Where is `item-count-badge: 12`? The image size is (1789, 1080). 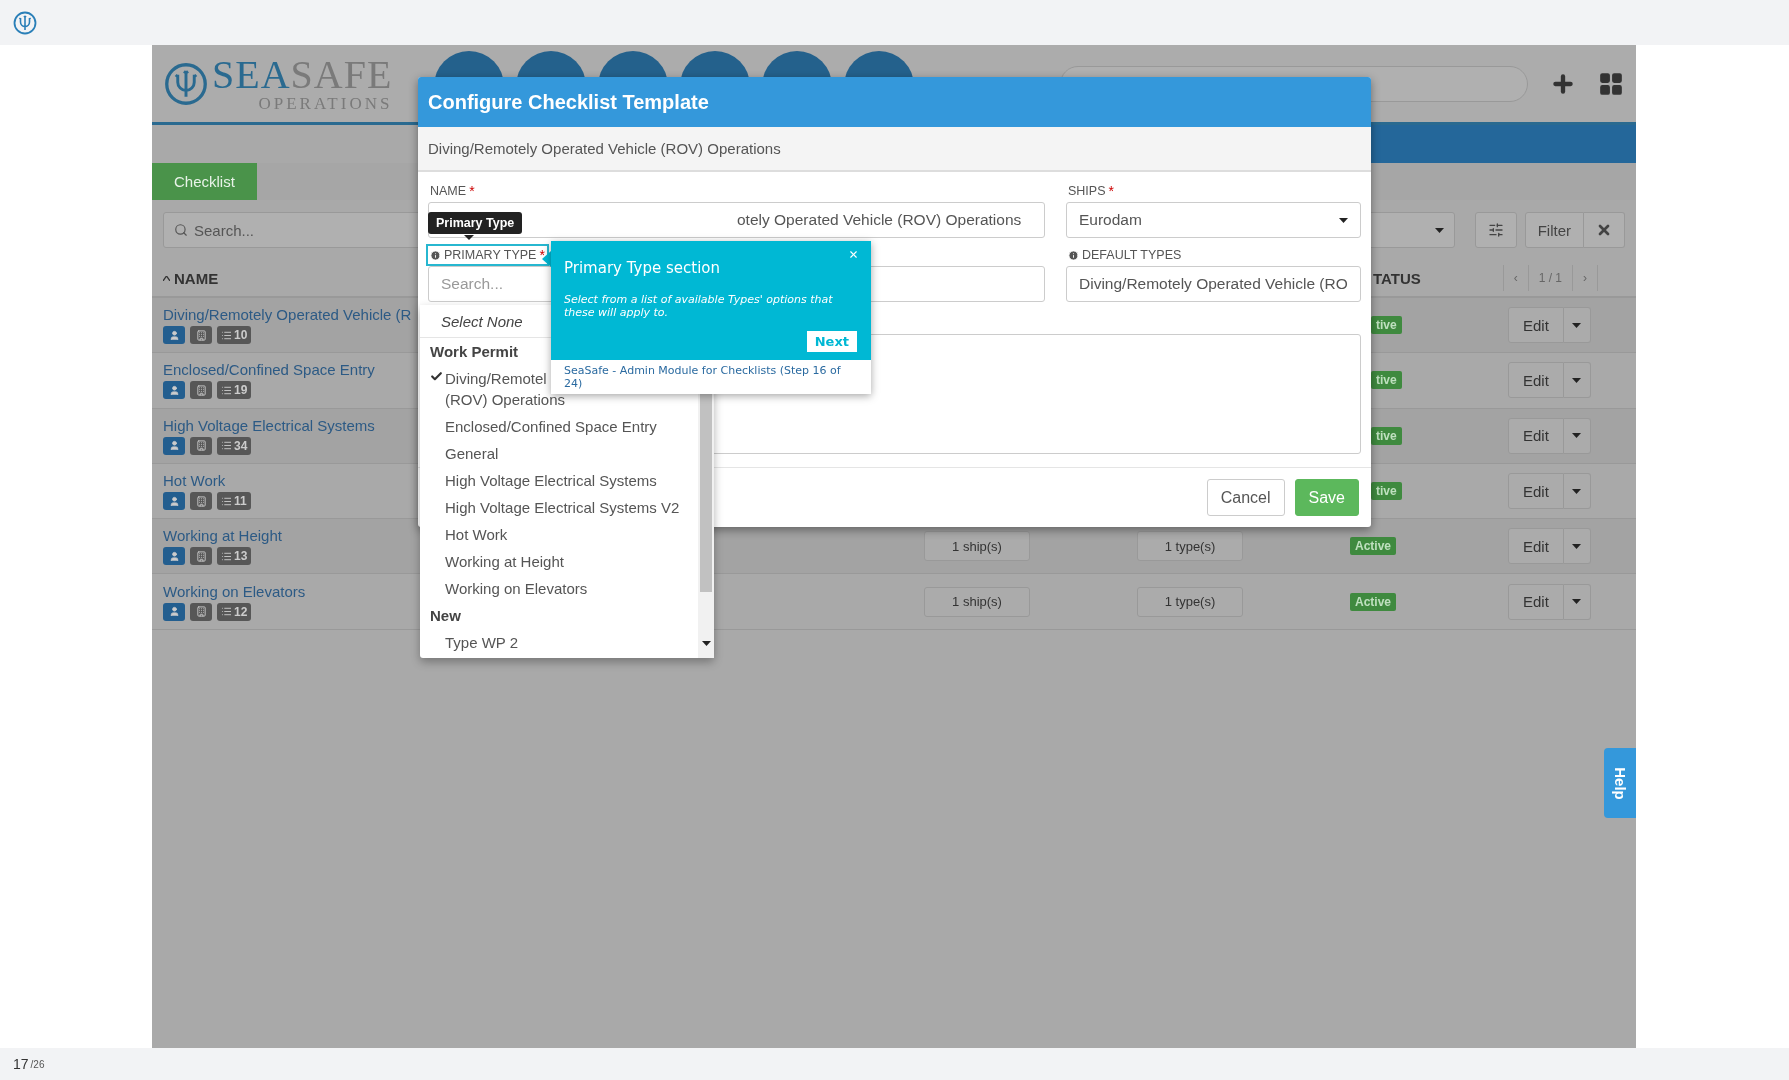
item-count-badge: 12 is located at coordinates (234, 611).